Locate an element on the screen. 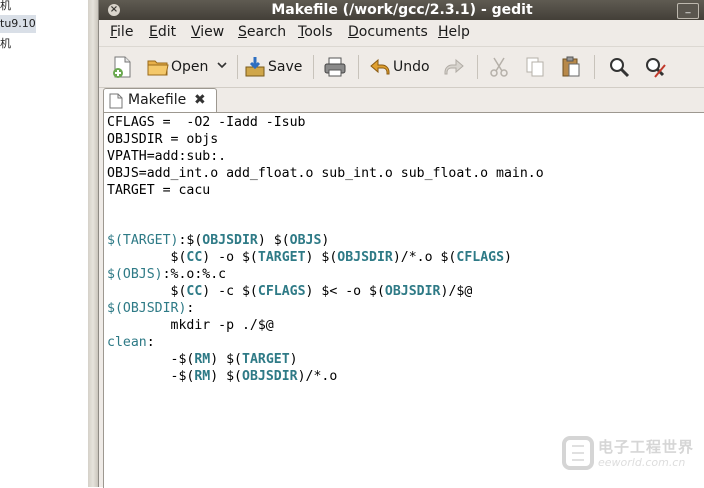 This screenshot has width=704, height=488. menu-edit: Edit is located at coordinates (162, 32).